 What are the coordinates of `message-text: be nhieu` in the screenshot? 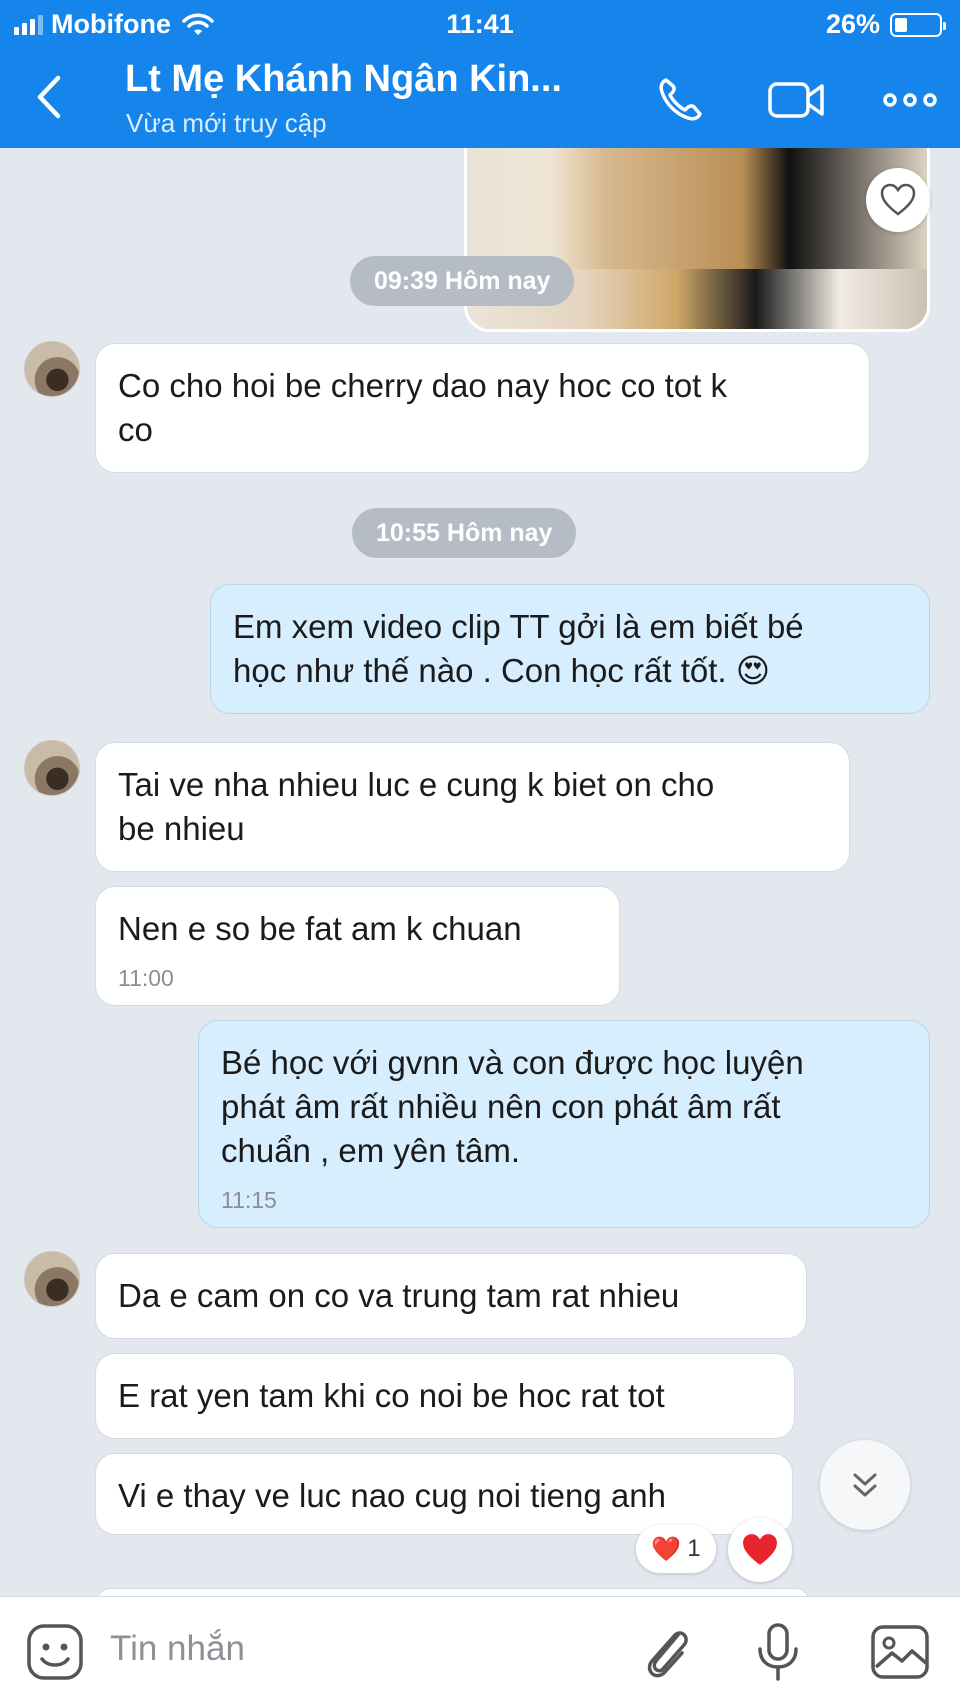 It's located at (181, 828).